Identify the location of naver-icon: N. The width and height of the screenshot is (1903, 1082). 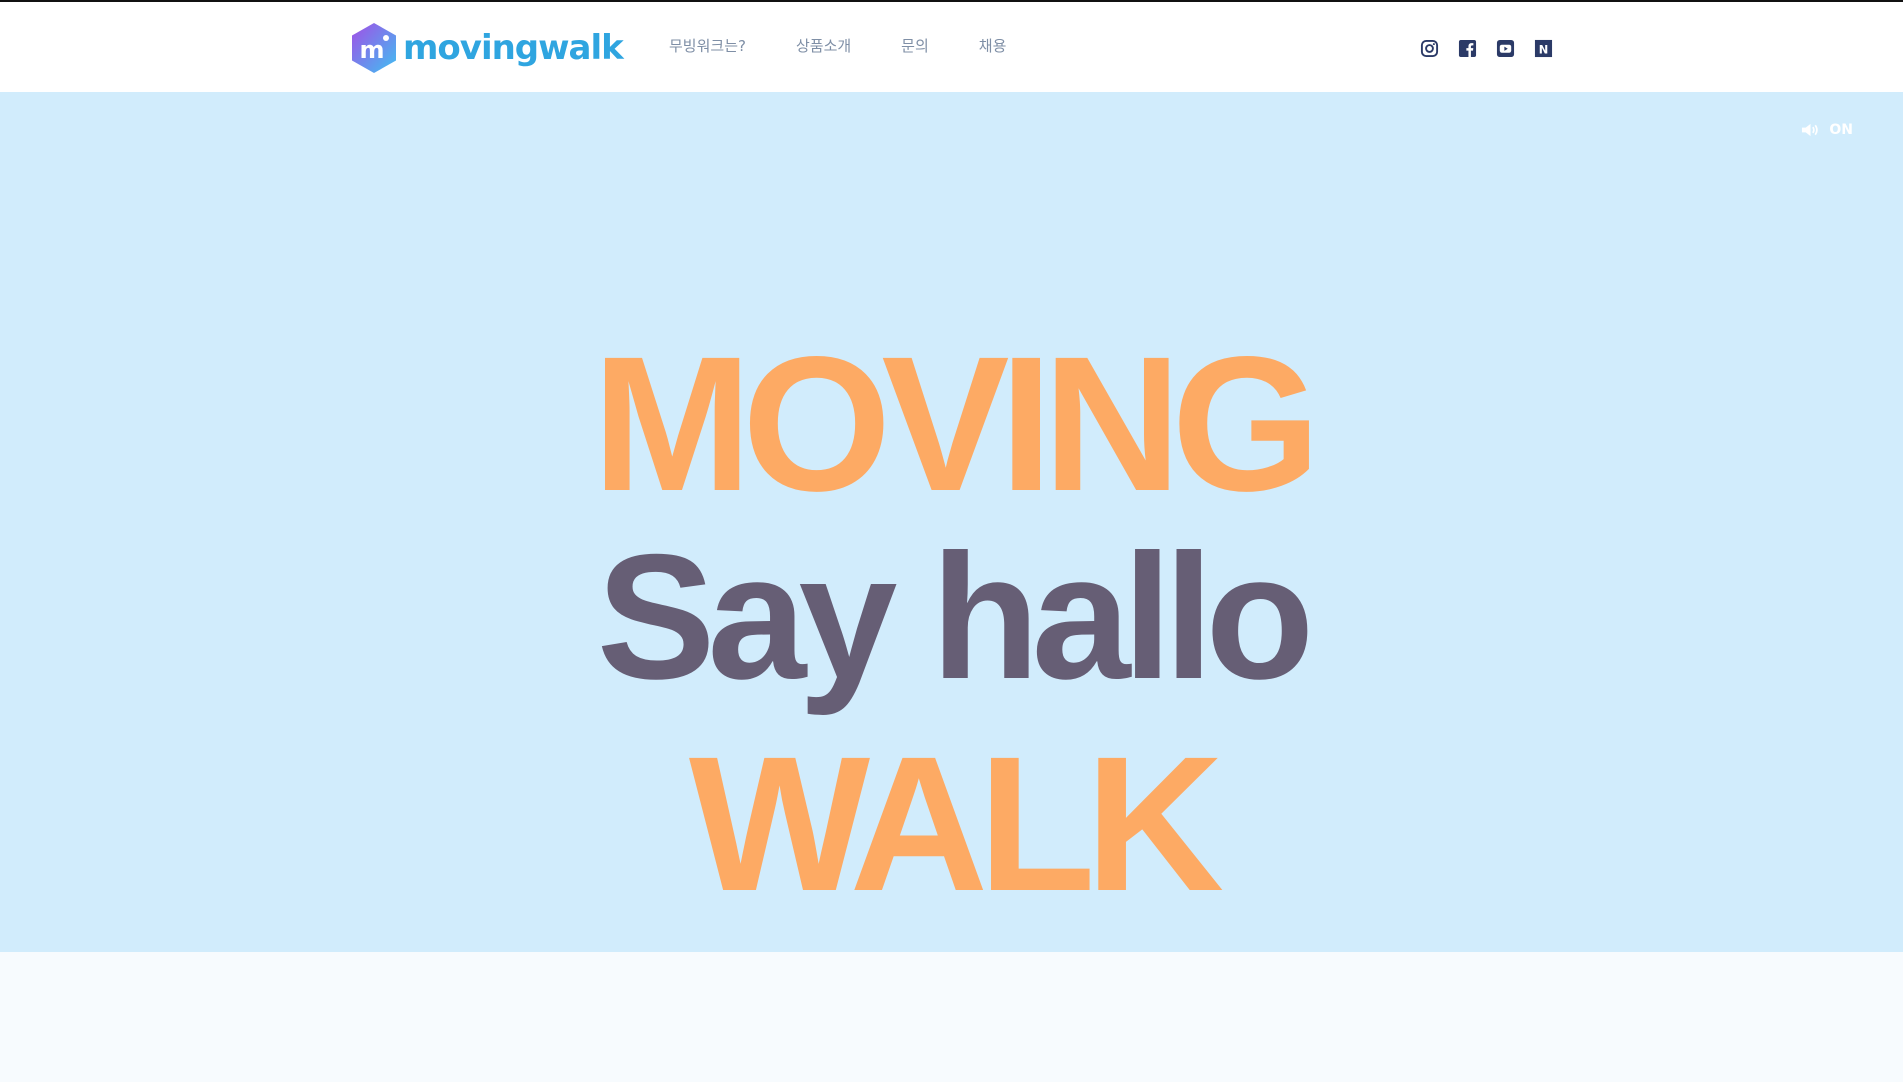
(1543, 48).